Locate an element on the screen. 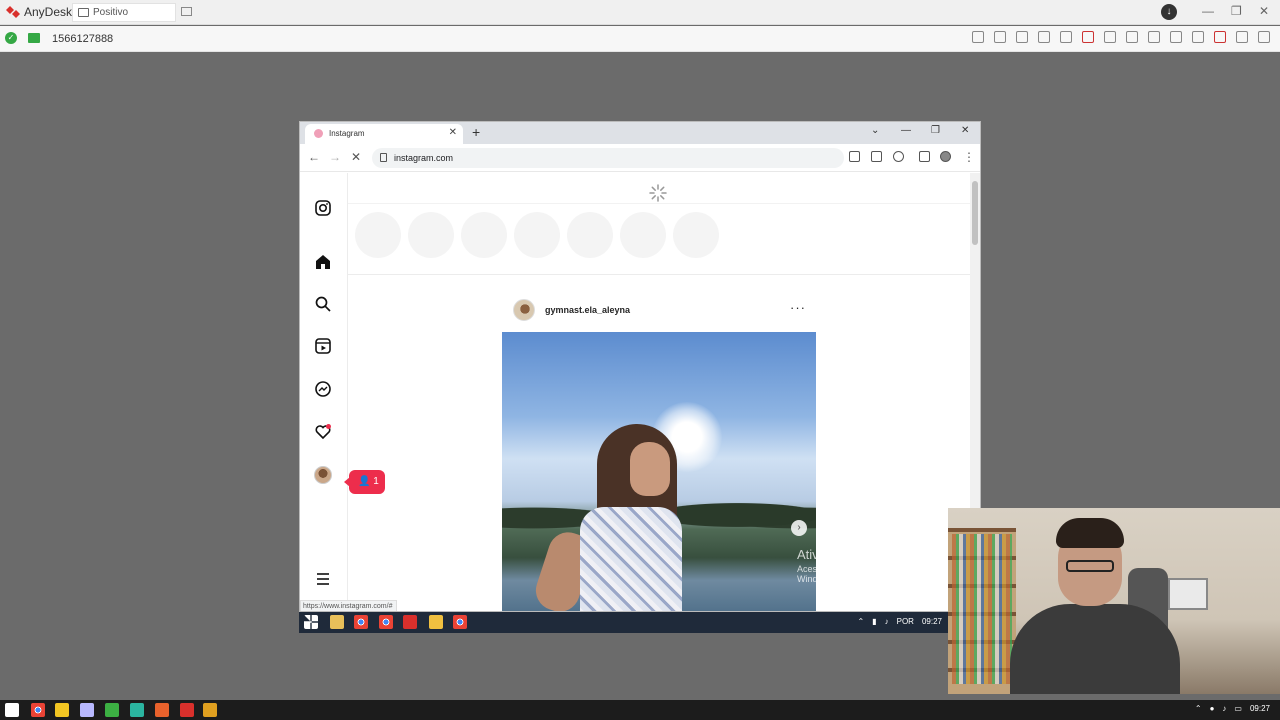  browser-menu-button: ⋮ is located at coordinates (969, 157).